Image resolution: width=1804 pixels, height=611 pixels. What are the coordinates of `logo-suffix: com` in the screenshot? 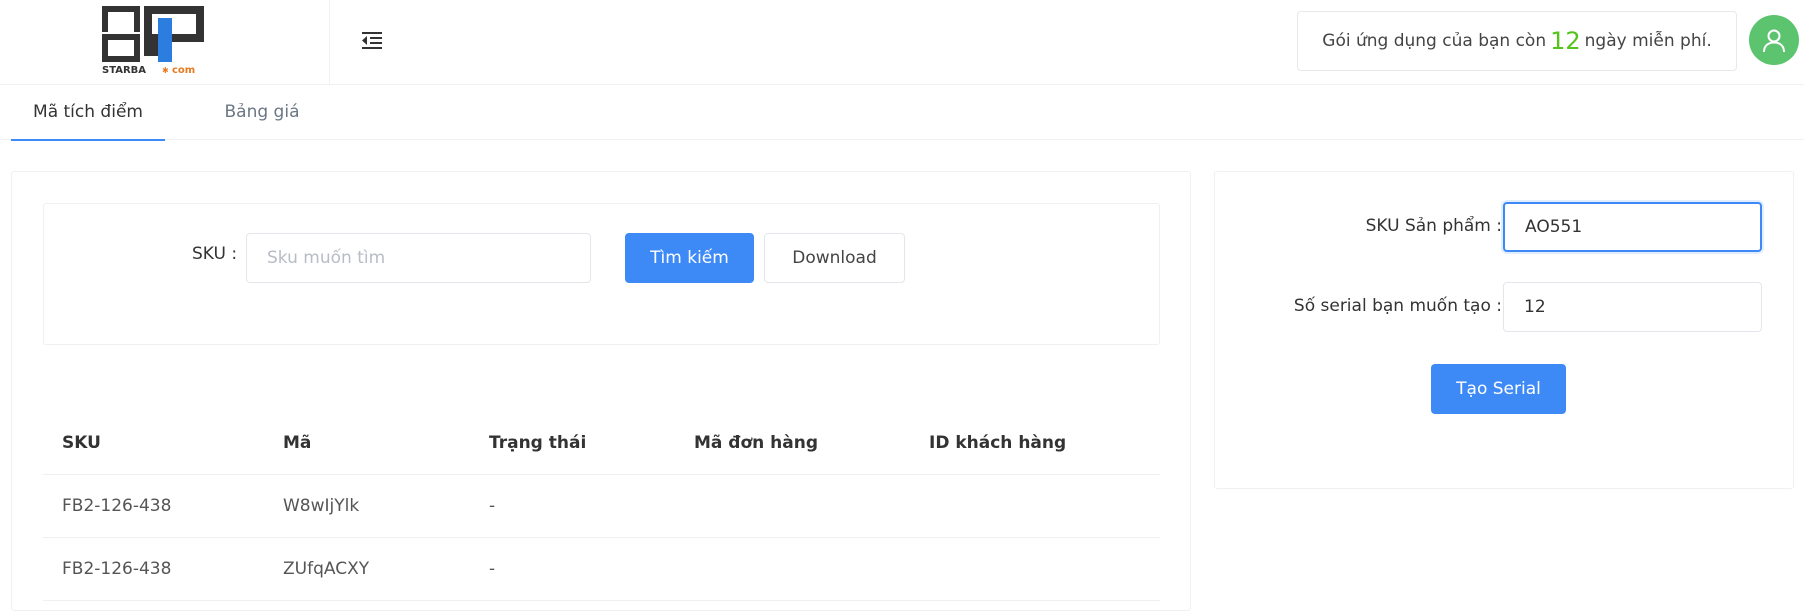 It's located at (183, 70).